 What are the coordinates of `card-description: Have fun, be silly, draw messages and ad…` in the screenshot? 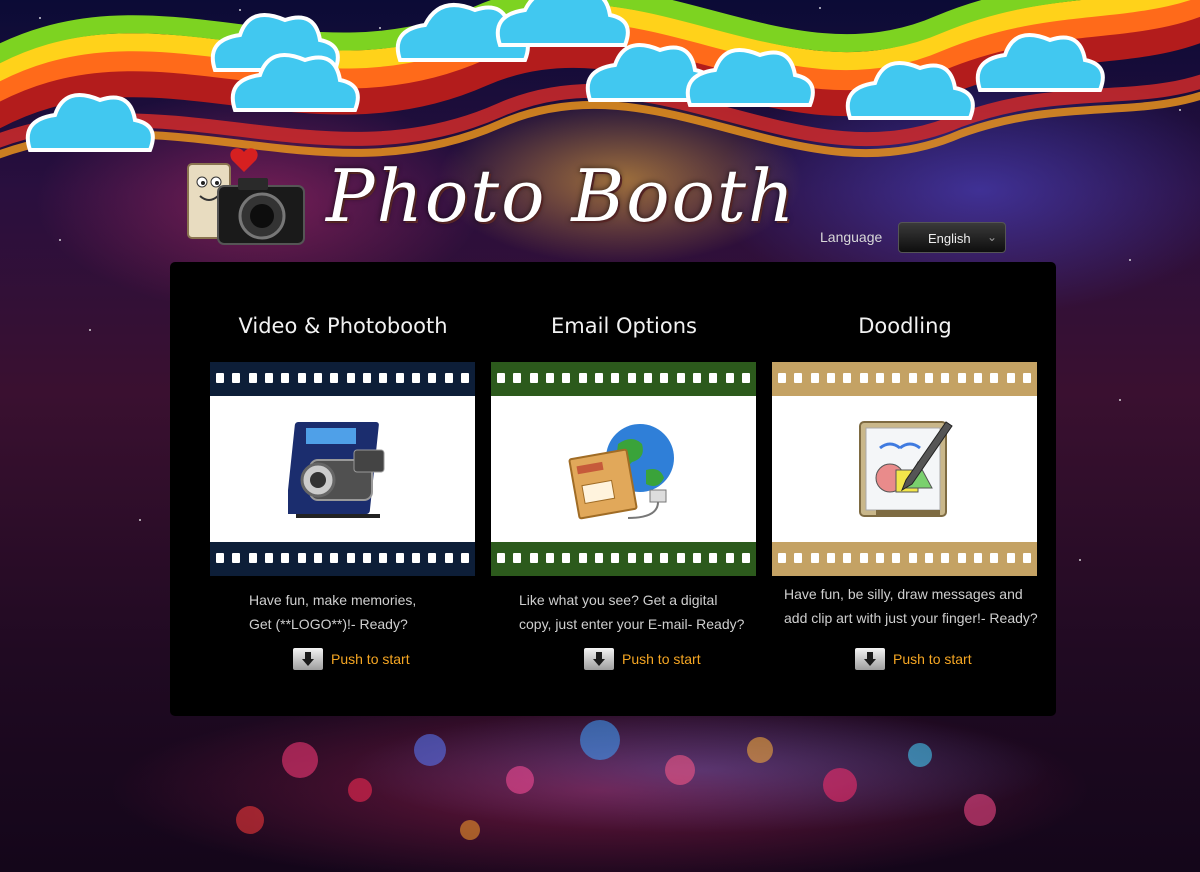 It's located at (911, 606).